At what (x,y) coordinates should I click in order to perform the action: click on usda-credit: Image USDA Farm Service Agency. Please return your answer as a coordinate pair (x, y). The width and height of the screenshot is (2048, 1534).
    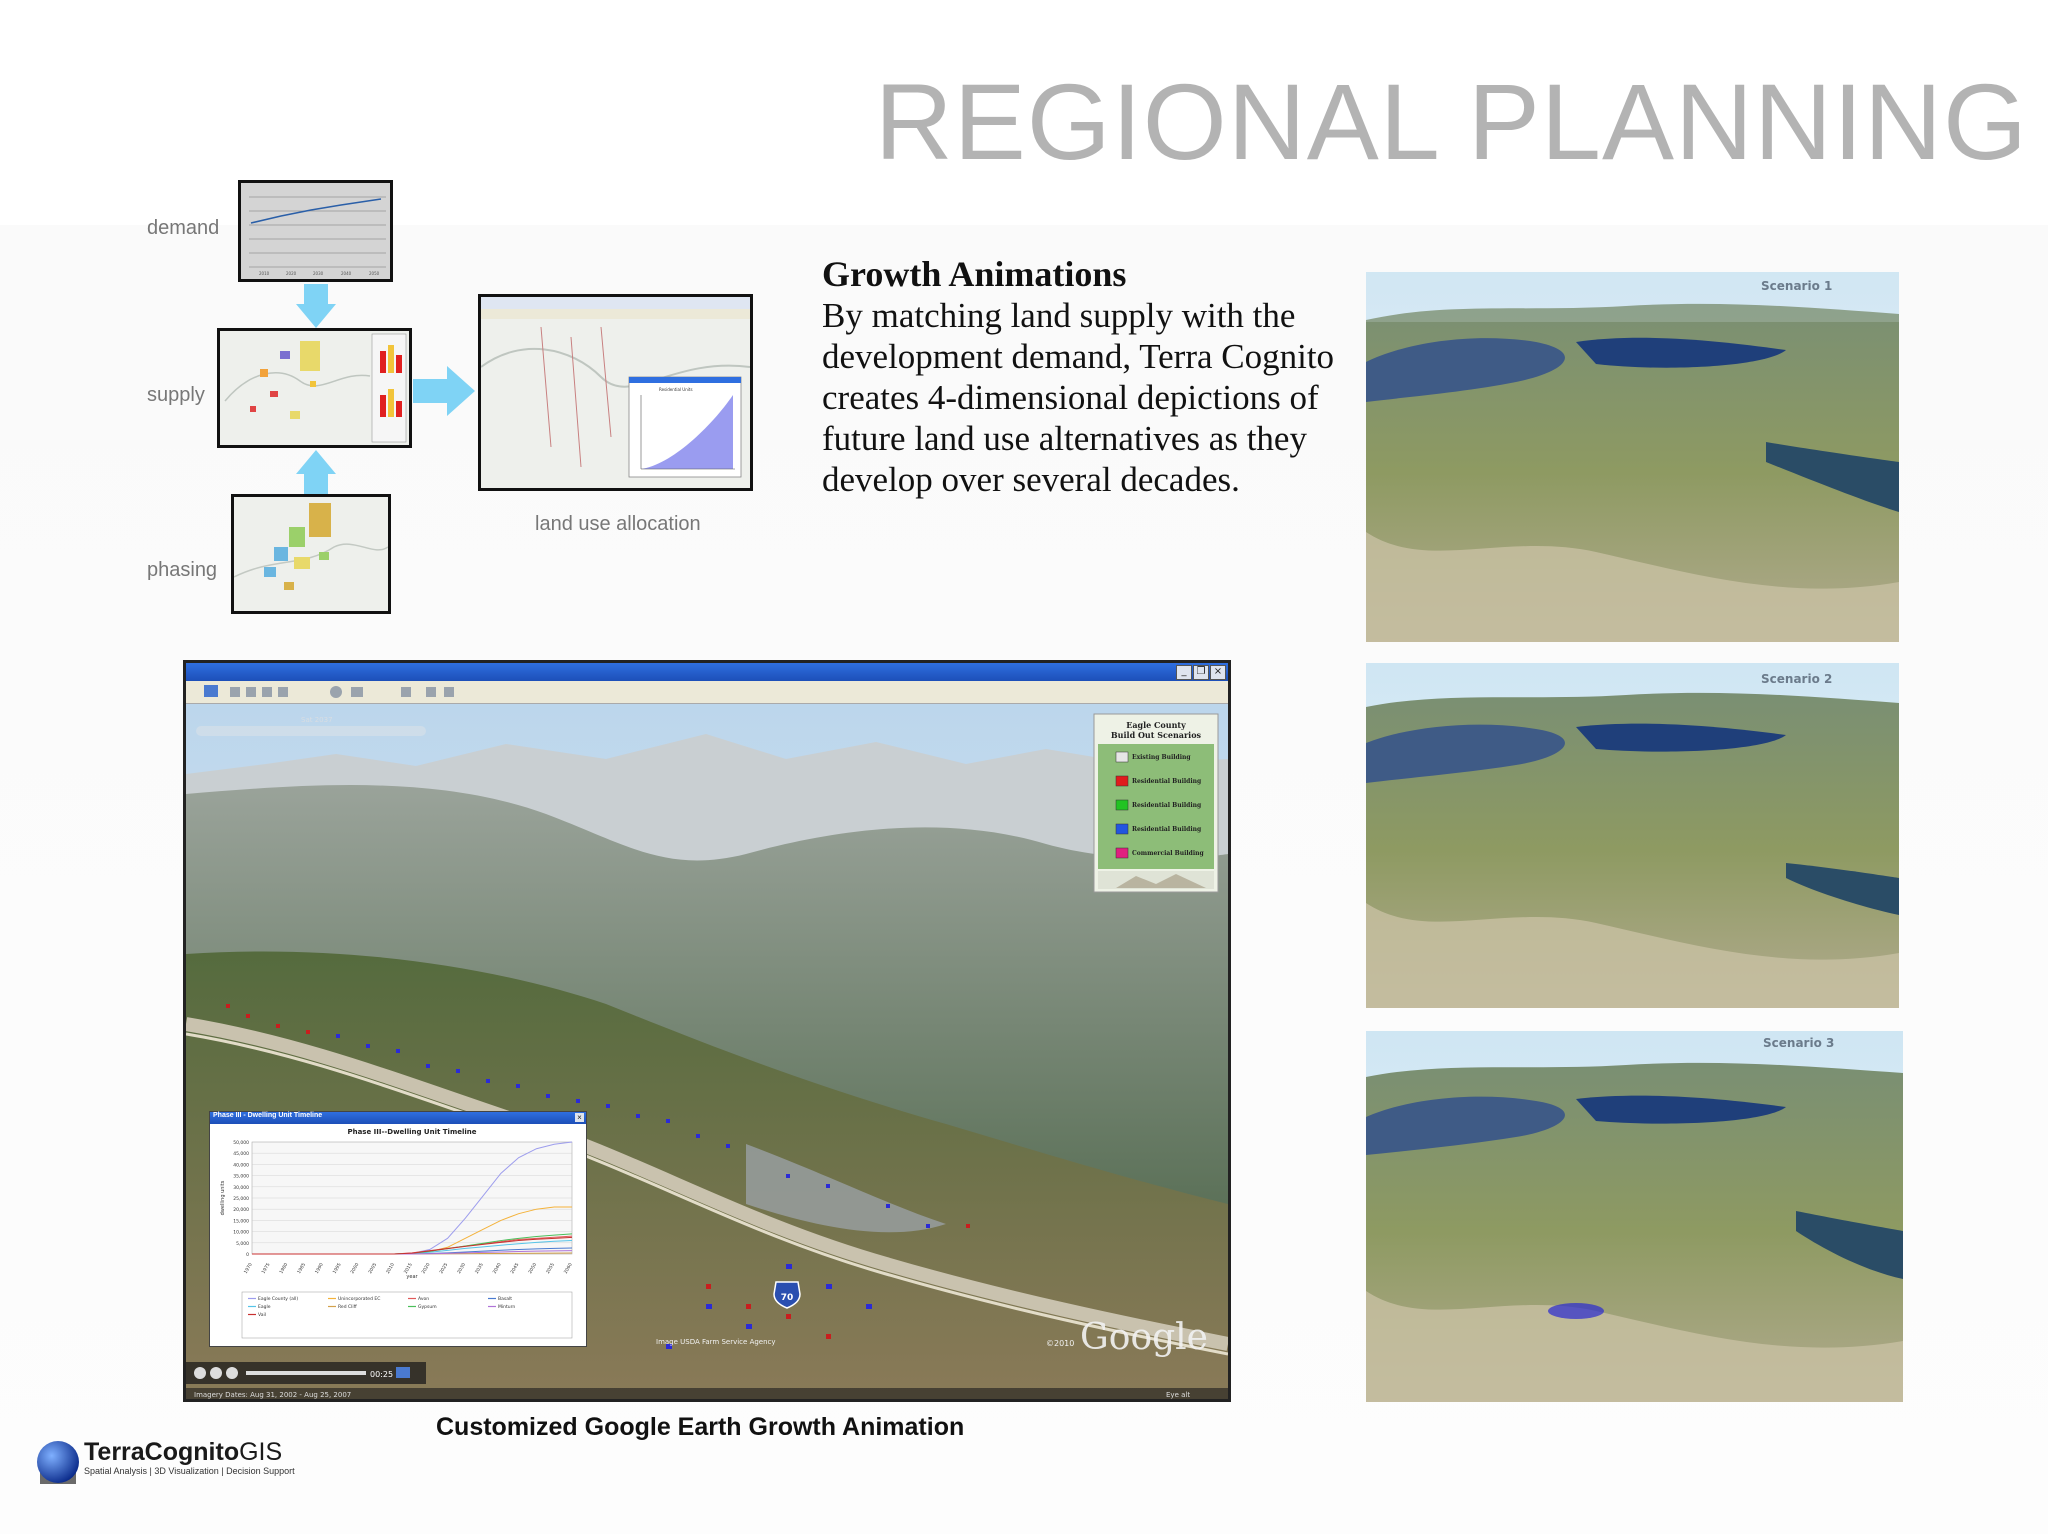
    Looking at the image, I should click on (716, 1342).